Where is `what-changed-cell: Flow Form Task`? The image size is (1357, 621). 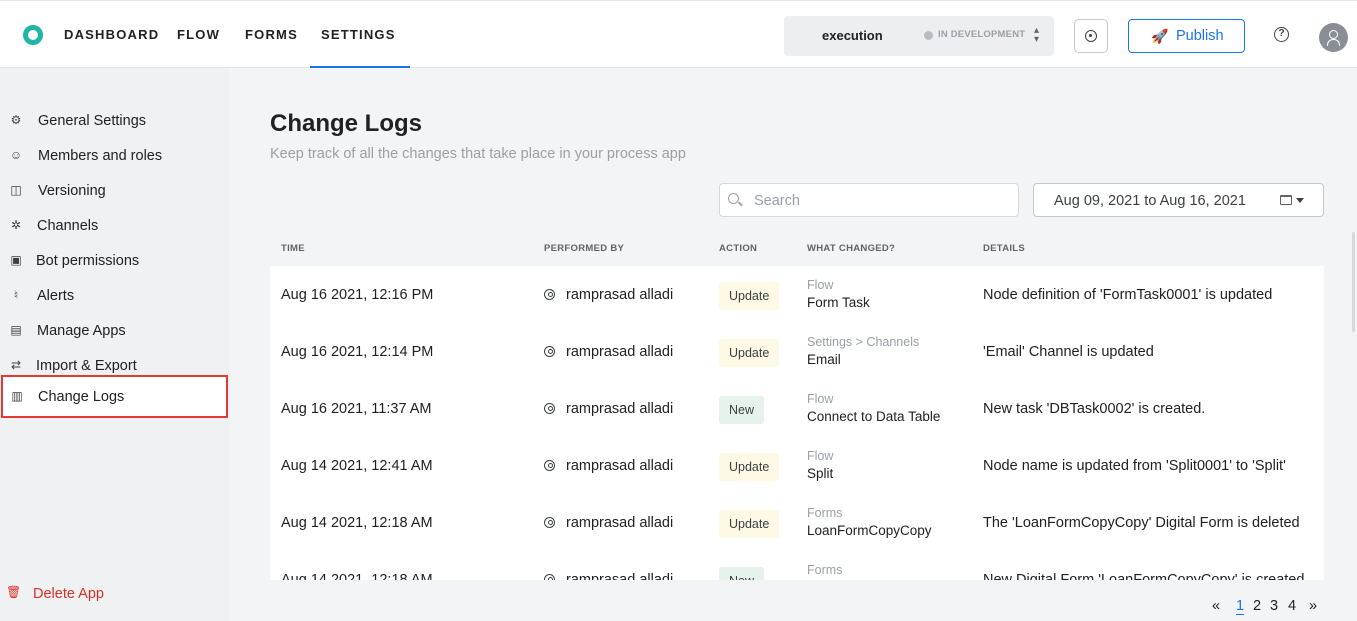 what-changed-cell: Flow Form Task is located at coordinates (838, 294).